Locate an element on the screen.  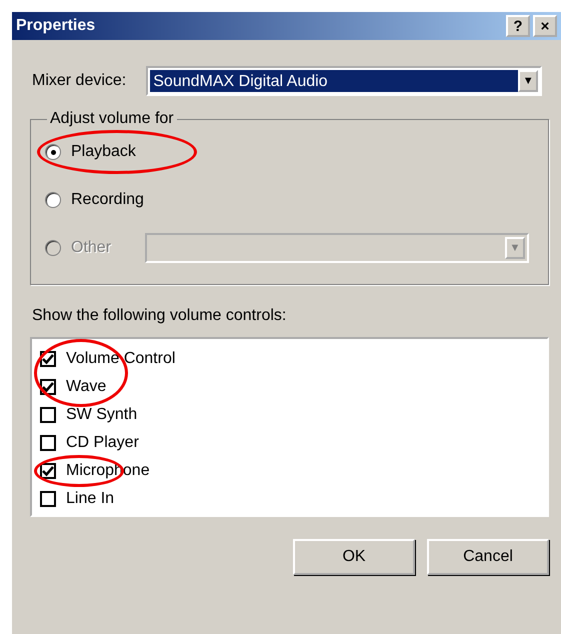
checkbox-label: SW Synth is located at coordinates (102, 415).